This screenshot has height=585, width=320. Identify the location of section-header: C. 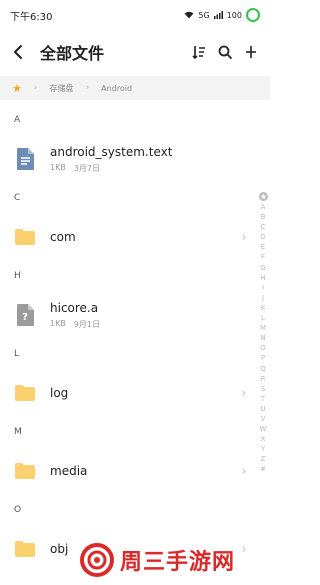
(17, 198).